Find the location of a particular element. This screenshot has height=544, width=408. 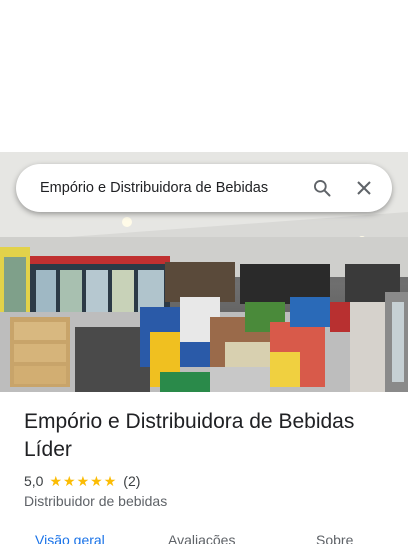

tab-reviews: Avaliações is located at coordinates (201, 538).